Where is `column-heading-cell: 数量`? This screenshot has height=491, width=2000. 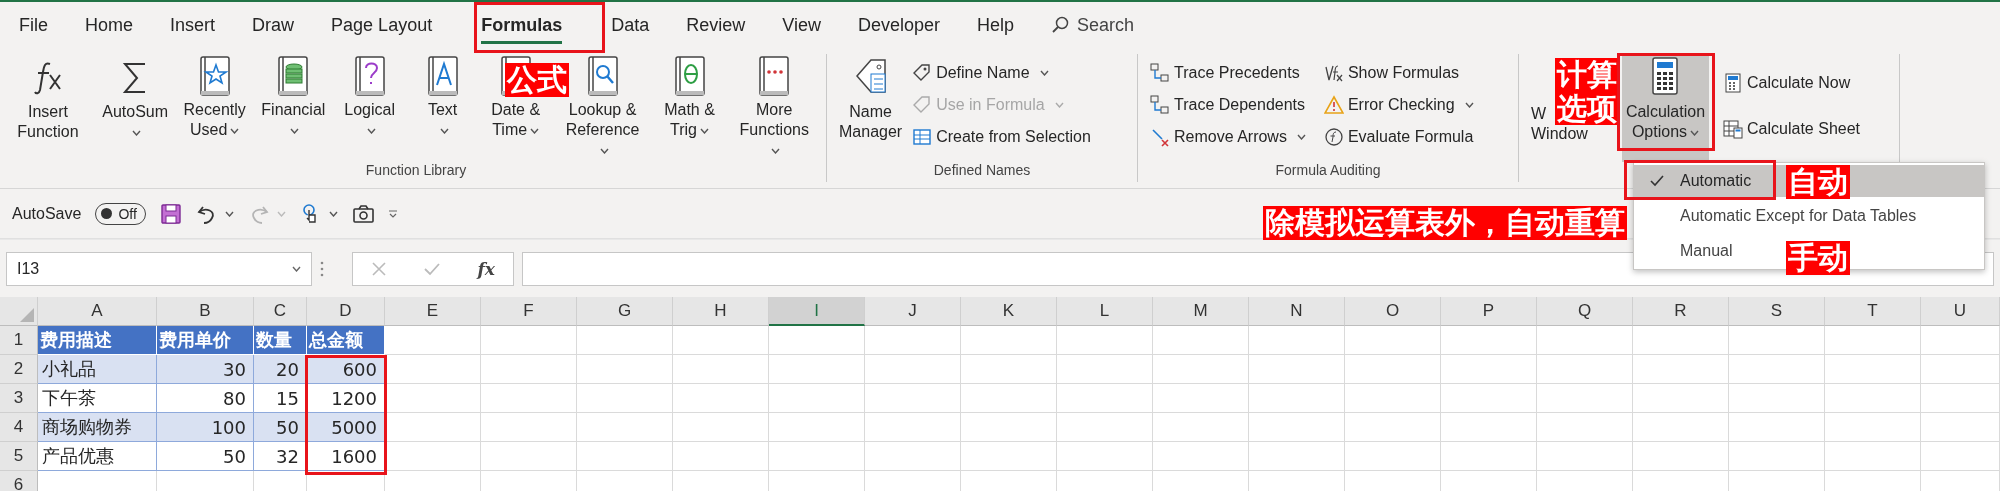
column-heading-cell: 数量 is located at coordinates (280, 340).